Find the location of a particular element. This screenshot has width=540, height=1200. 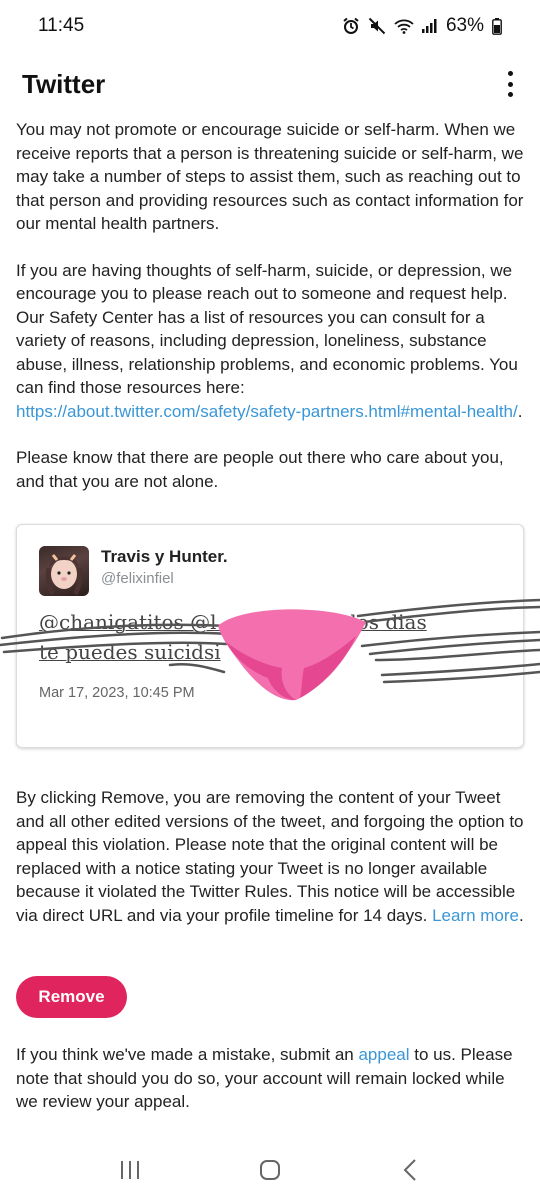

tweet-text-line-2: te puedes suicidsi is located at coordinates (130, 652).